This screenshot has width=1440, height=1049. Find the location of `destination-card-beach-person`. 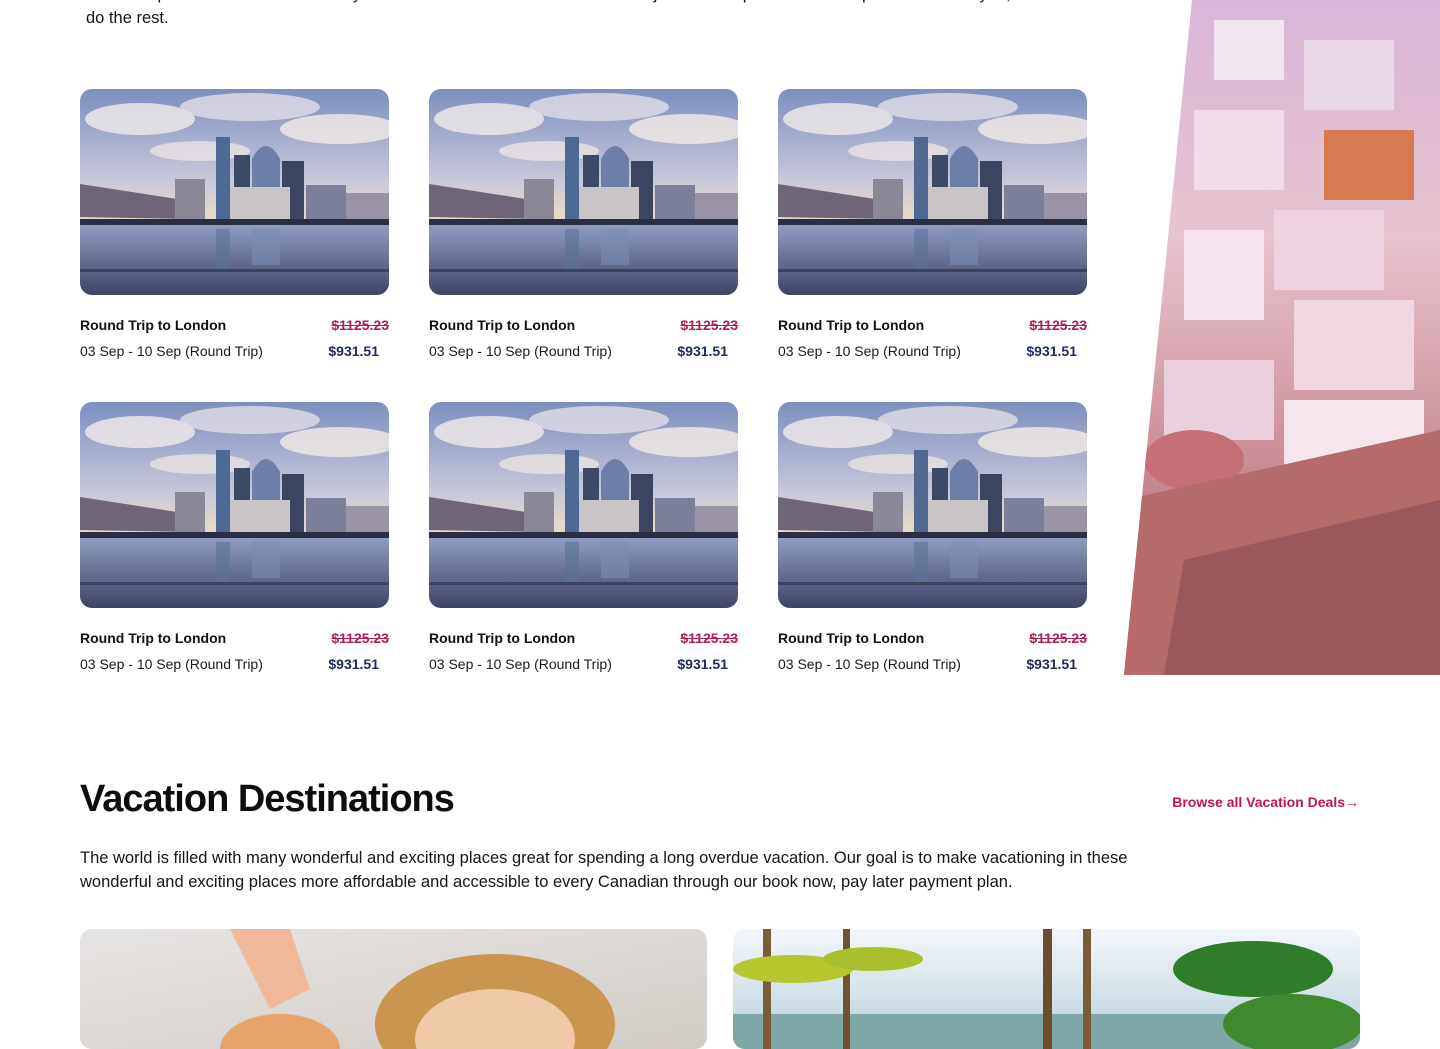

destination-card-beach-person is located at coordinates (393, 989).